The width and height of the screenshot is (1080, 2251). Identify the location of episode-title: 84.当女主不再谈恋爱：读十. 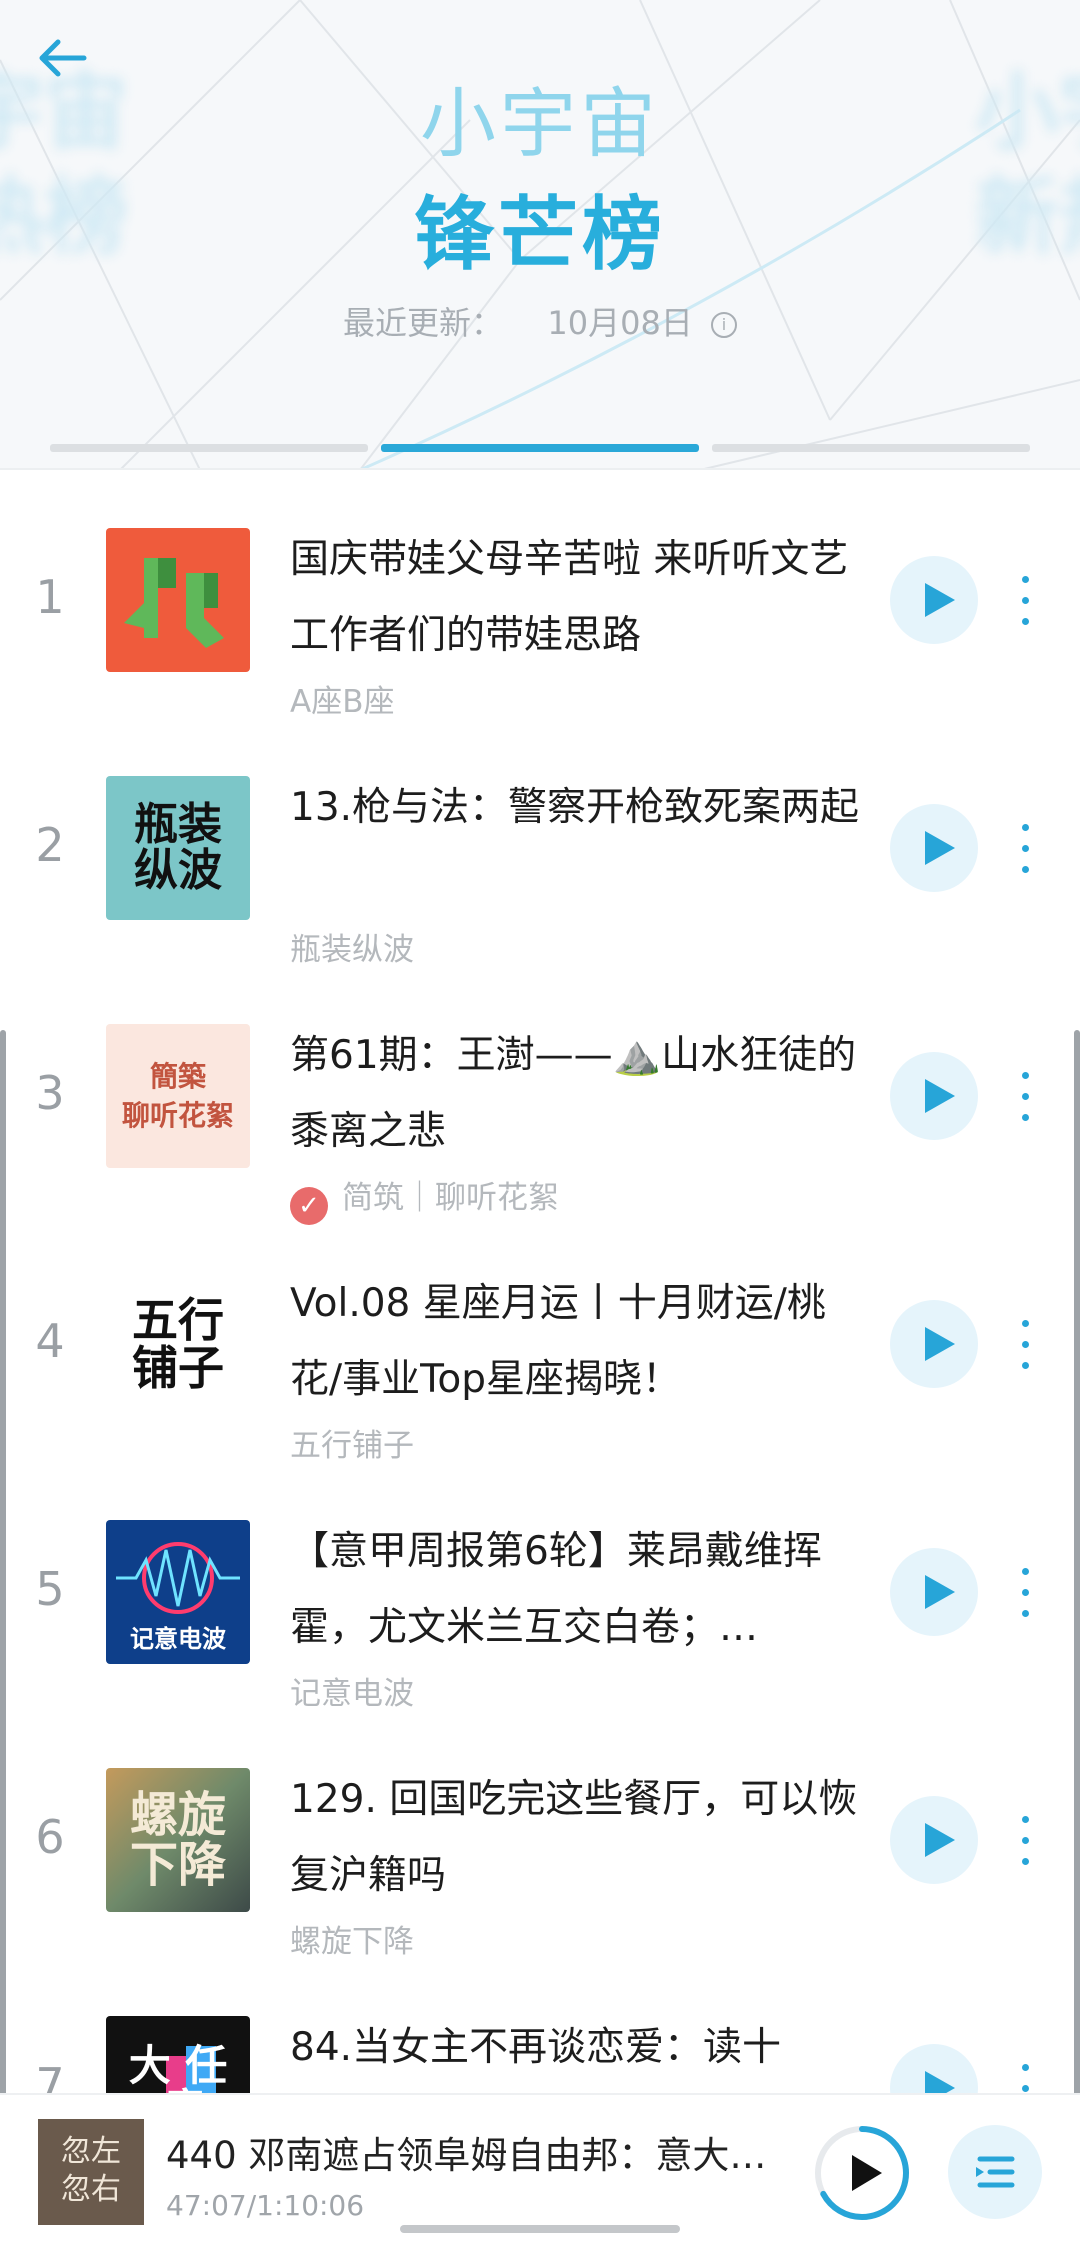
(536, 2047).